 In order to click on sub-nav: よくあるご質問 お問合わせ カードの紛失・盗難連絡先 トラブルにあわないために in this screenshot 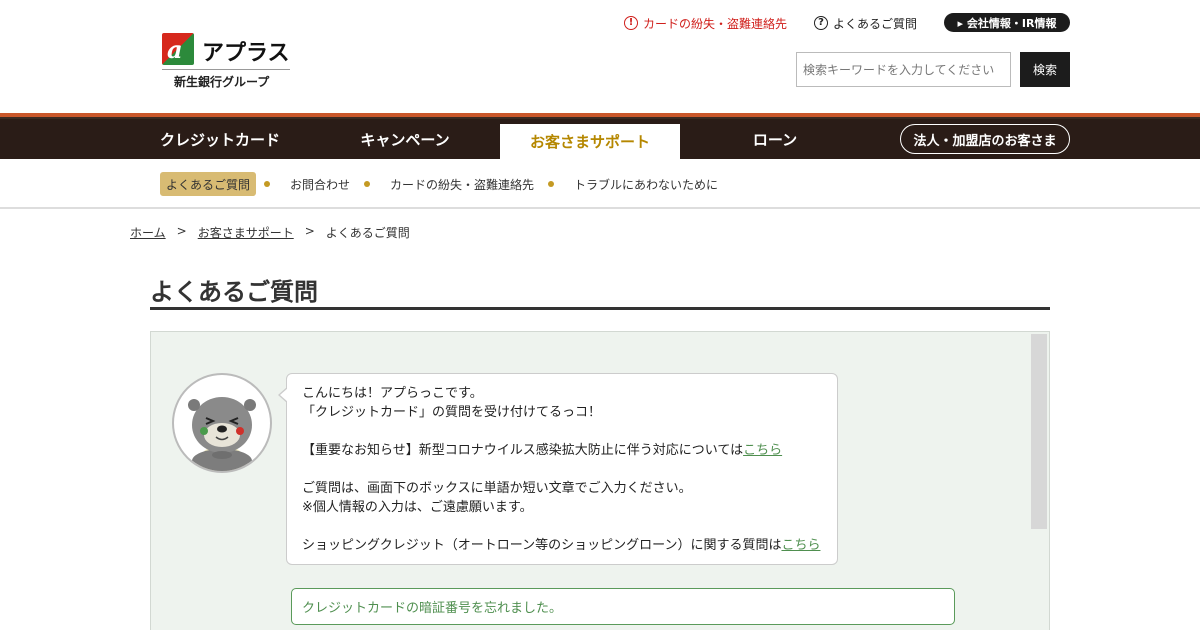, I will do `click(442, 184)`.